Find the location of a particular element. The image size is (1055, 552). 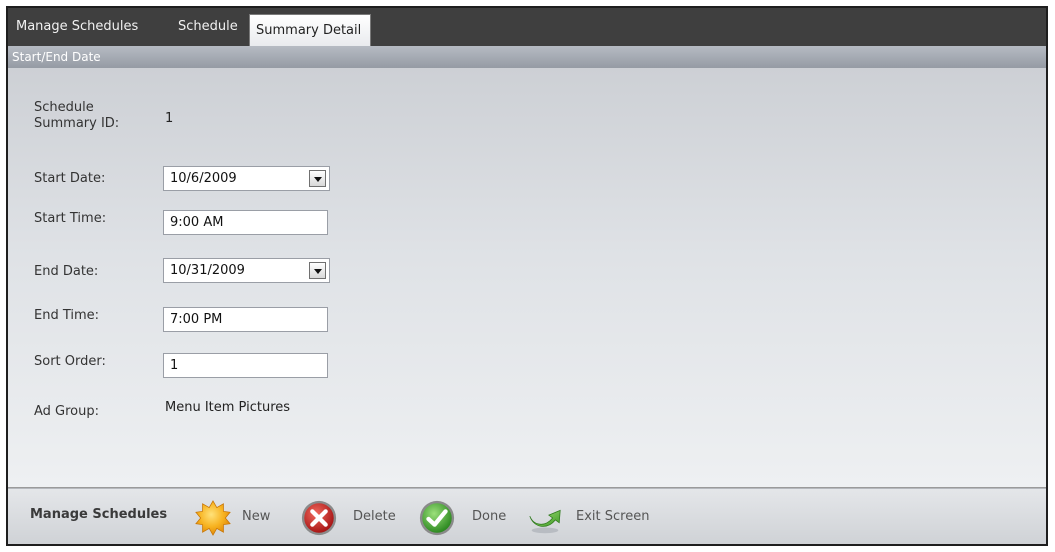

section-header: Start/End Date is located at coordinates (527, 57).